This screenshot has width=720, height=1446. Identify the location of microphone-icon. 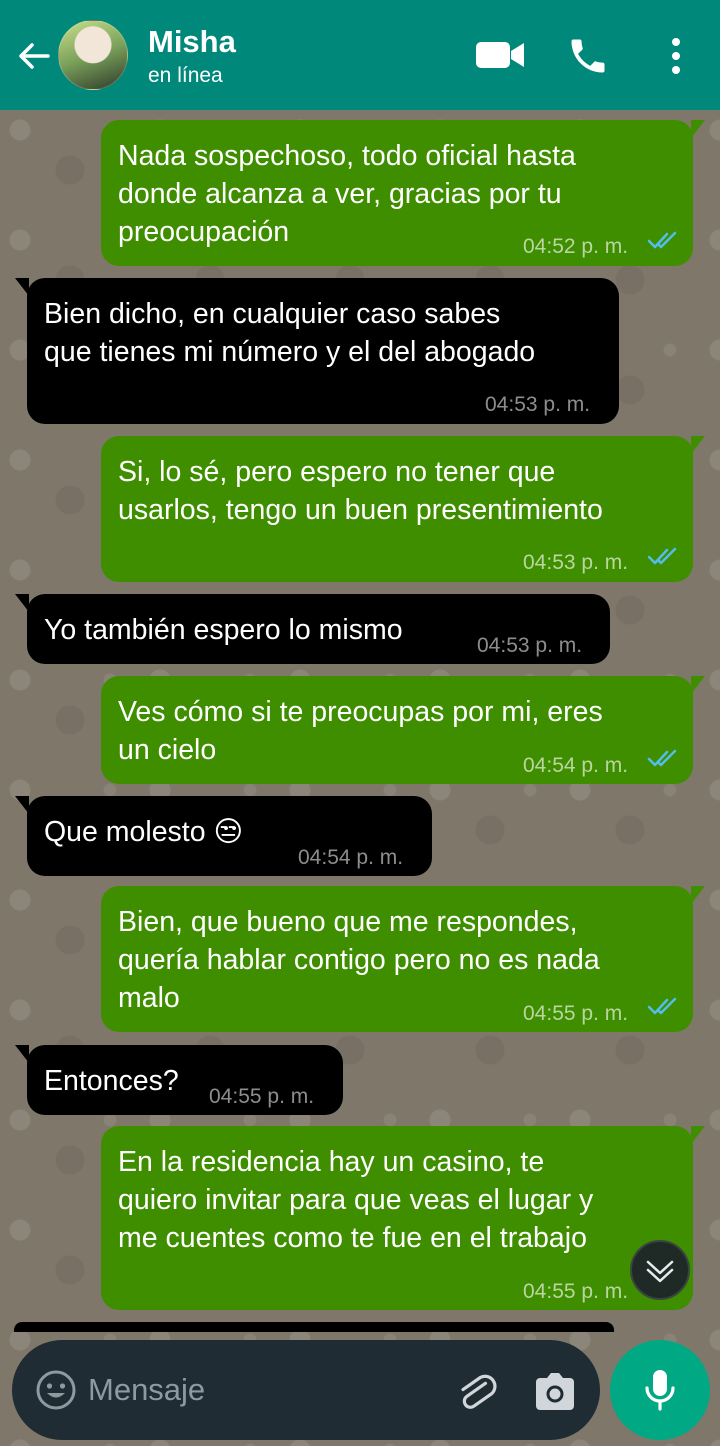
(660, 1390).